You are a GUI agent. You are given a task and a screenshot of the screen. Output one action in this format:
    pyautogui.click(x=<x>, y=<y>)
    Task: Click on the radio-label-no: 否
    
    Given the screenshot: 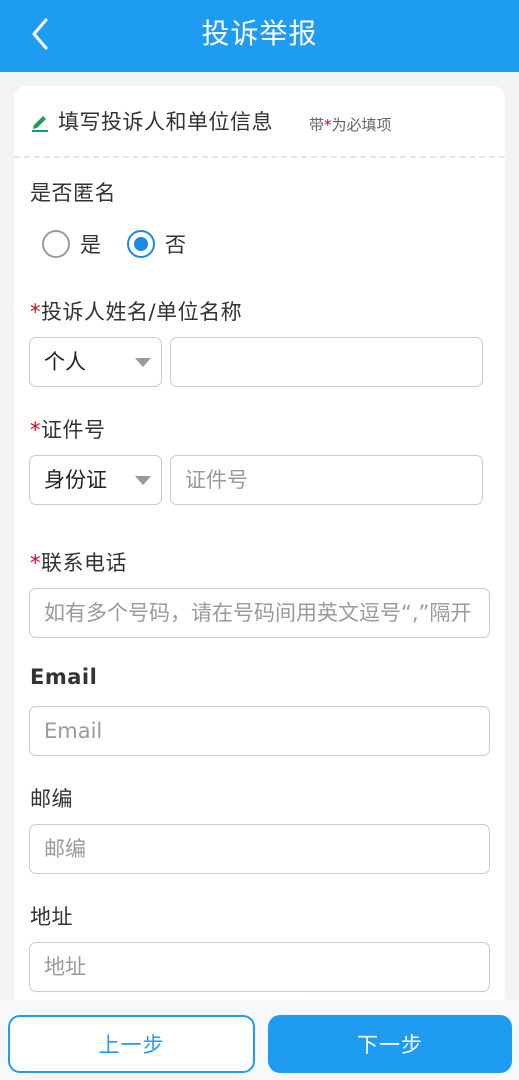 What is the action you would take?
    pyautogui.click(x=175, y=245)
    